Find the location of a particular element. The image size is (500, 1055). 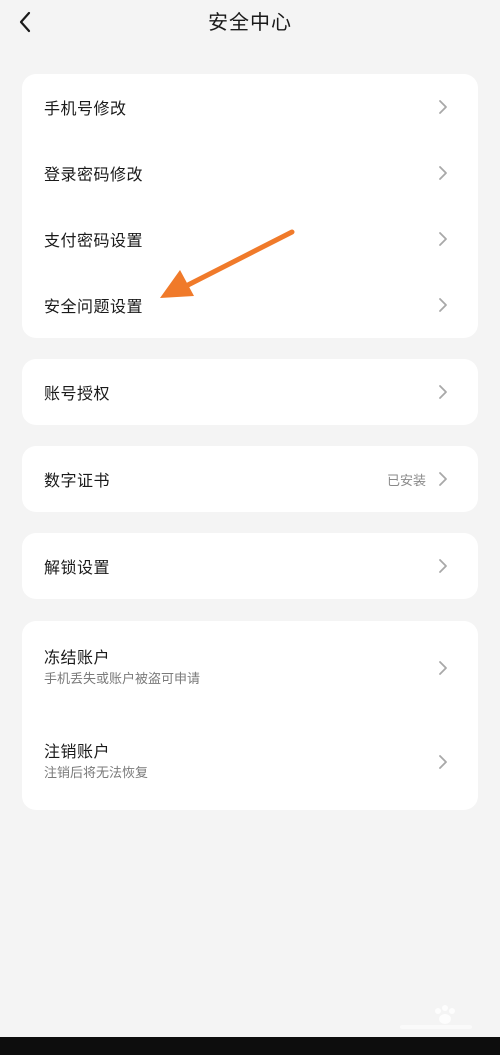

row-text: 注销账户 注销后将无法恢复 is located at coordinates (96, 762).